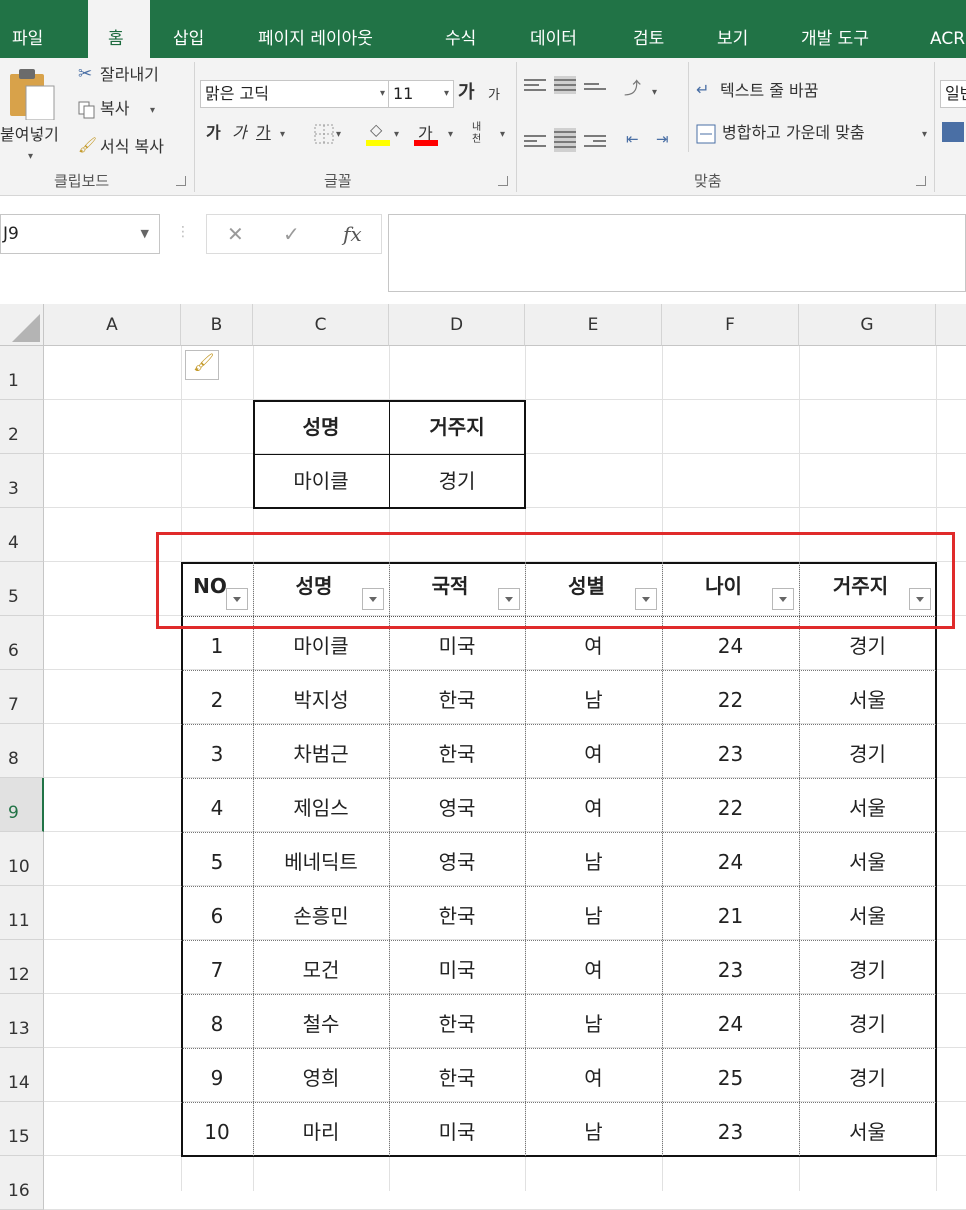 Image resolution: width=966 pixels, height=1210 pixels. I want to click on tab-page-layout: 페이지 레이아웃, so click(333, 29).